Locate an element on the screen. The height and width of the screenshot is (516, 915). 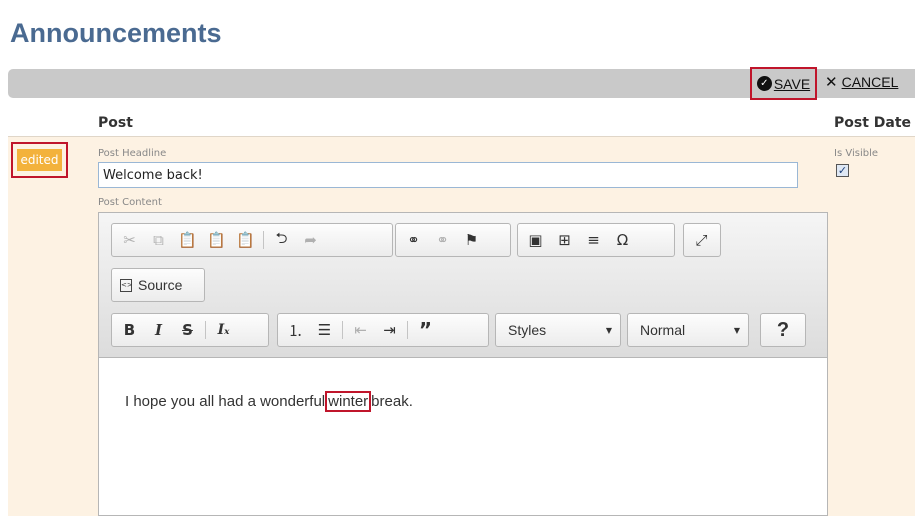
insert-group: ▣ ⊞ ≡ Ω is located at coordinates (596, 240).